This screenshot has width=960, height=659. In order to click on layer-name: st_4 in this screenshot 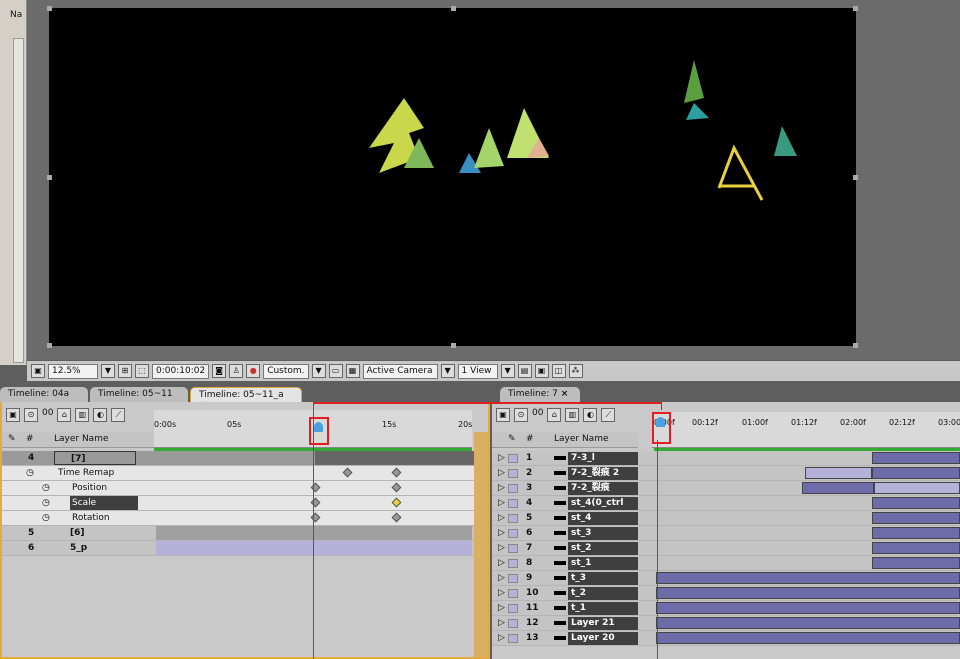, I will do `click(603, 518)`.